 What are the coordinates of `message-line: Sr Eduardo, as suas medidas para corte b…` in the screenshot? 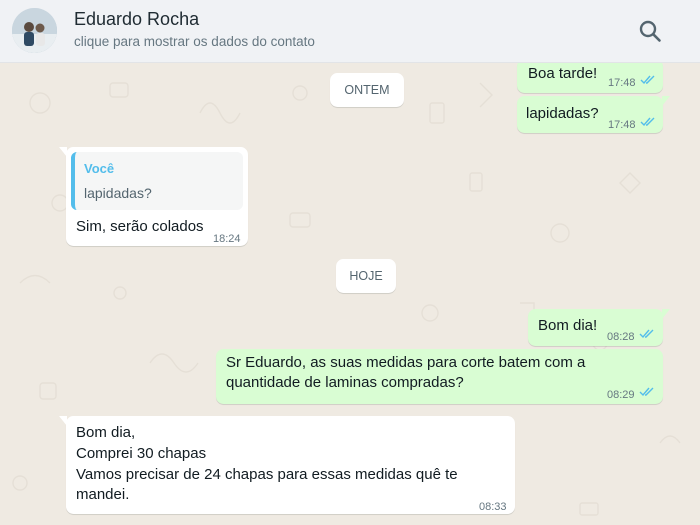 It's located at (406, 362).